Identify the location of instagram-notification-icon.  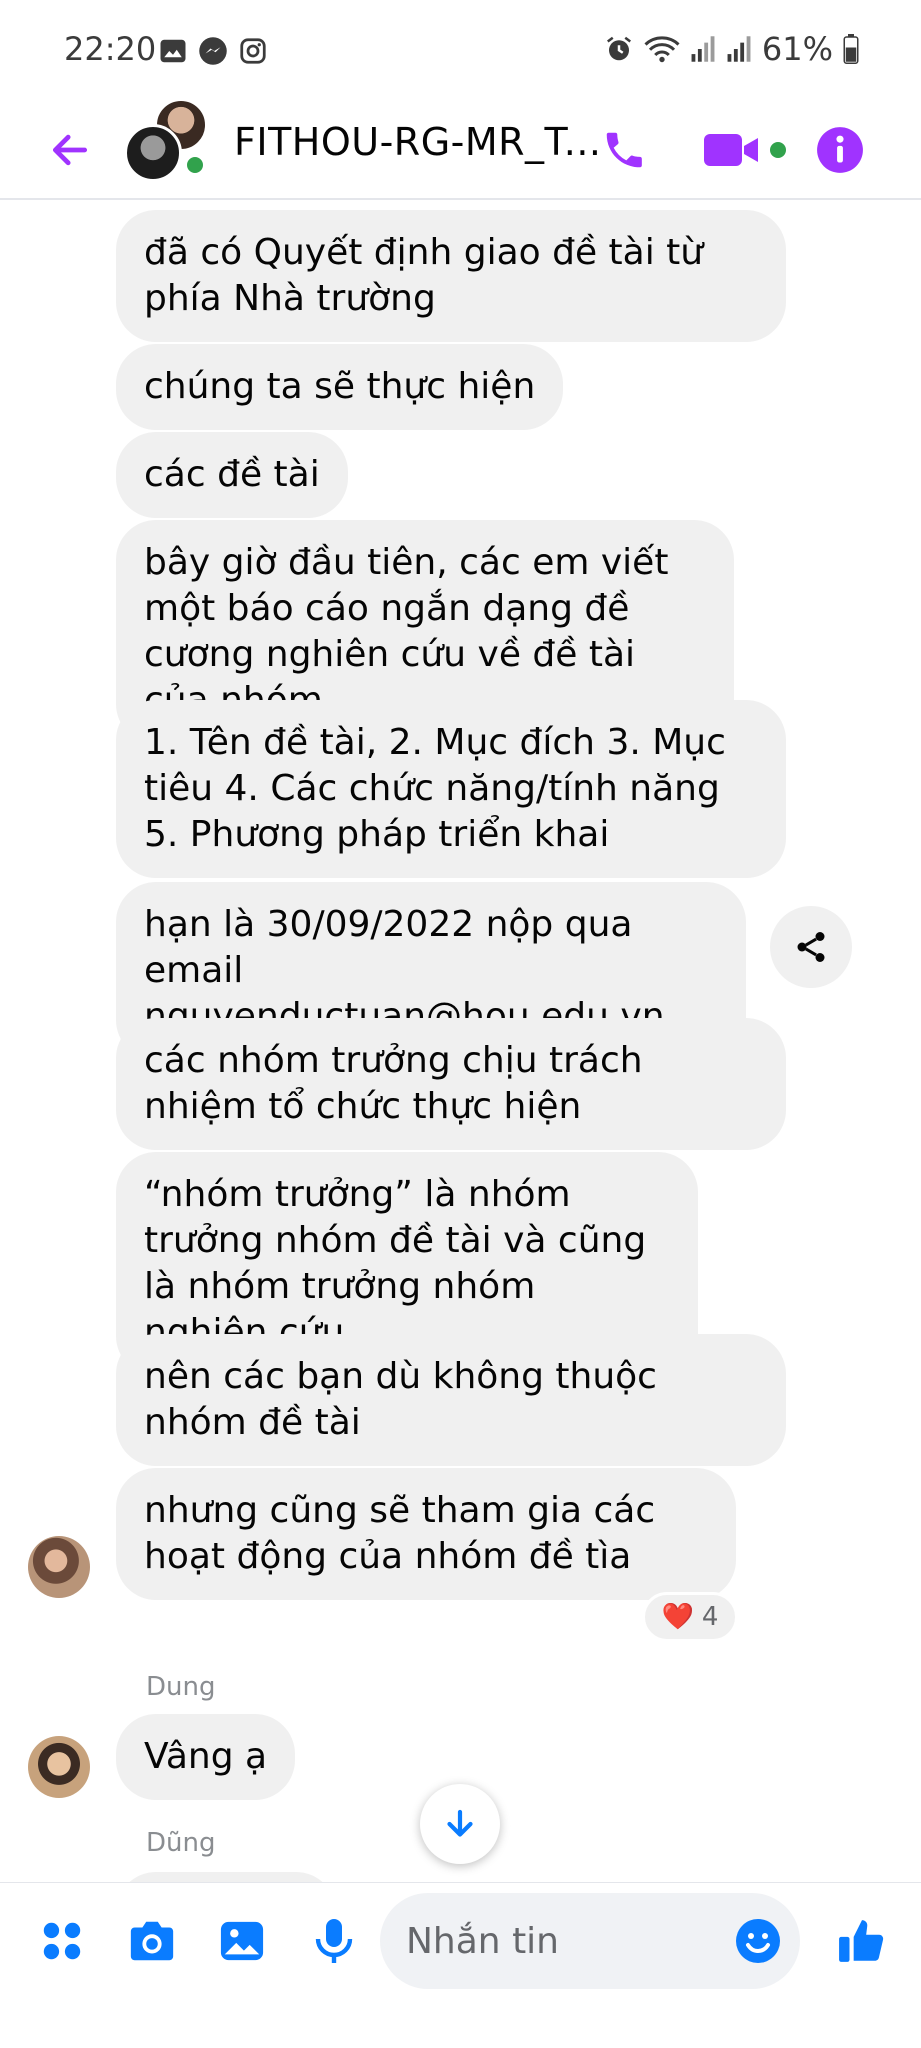
(253, 51).